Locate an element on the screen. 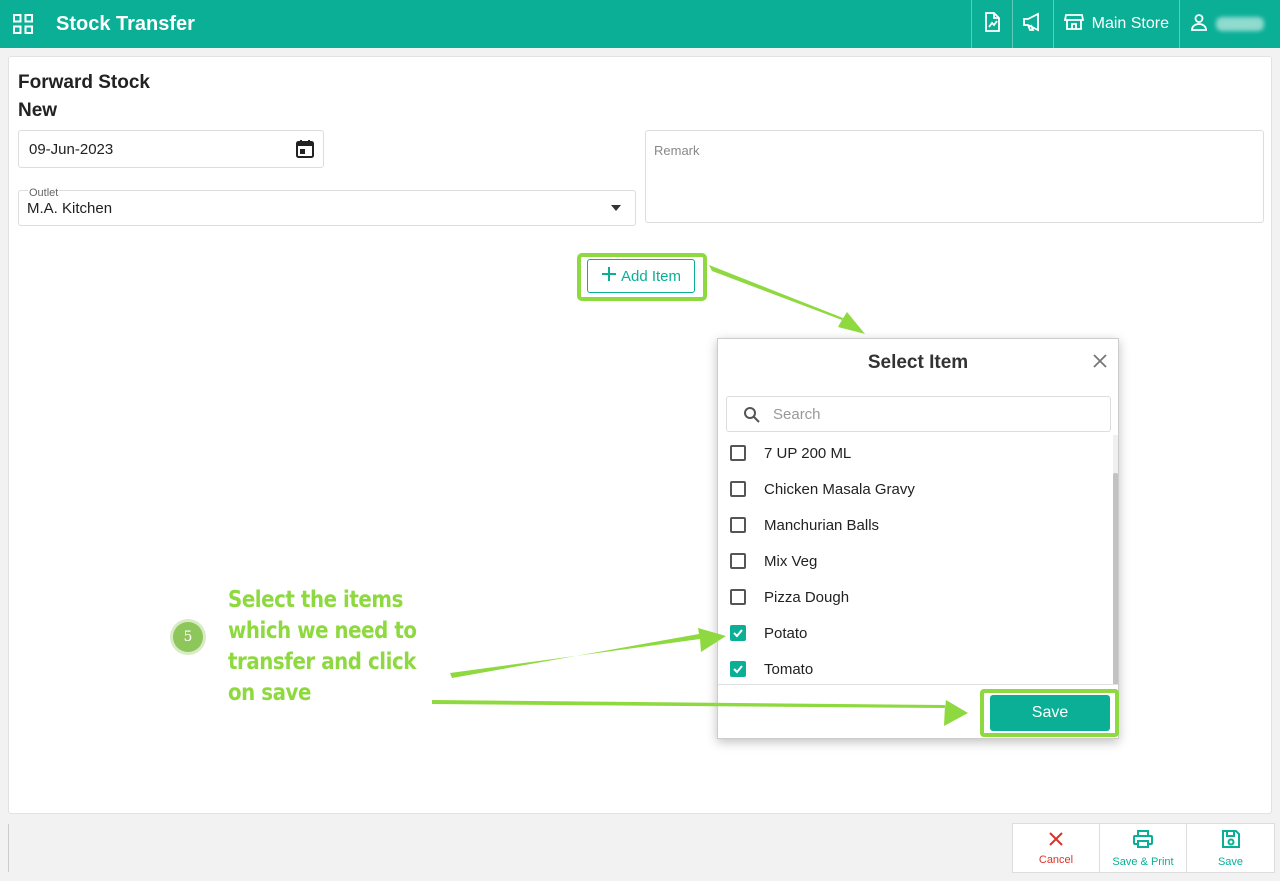 The width and height of the screenshot is (1280, 881). search-input is located at coordinates (938, 414).